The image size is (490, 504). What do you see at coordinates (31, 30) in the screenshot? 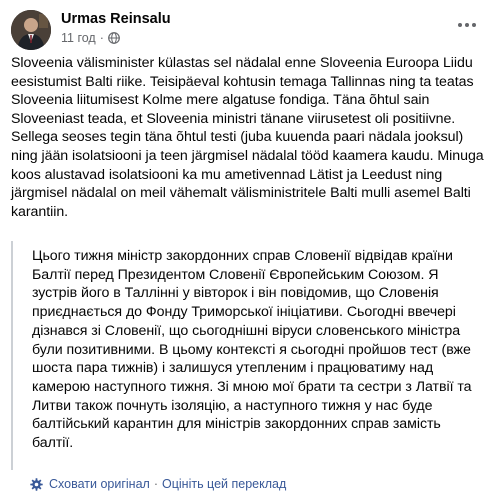
I see `author-avatar` at bounding box center [31, 30].